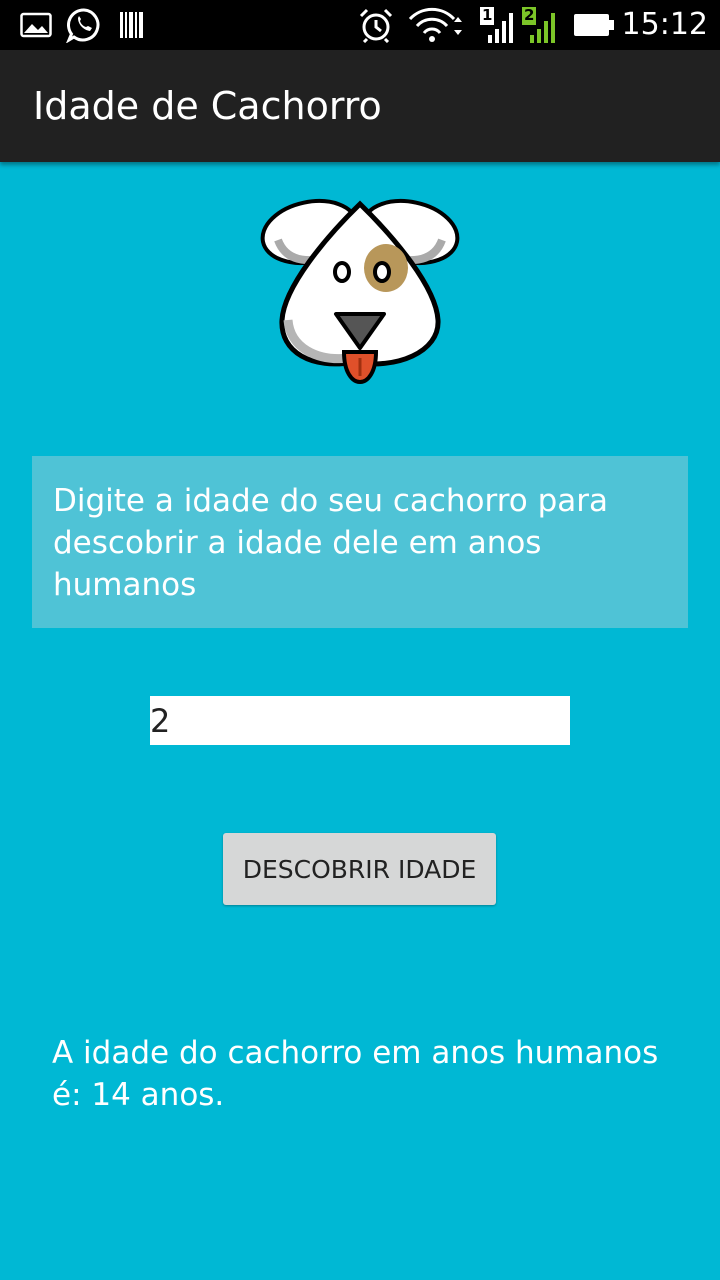 This screenshot has width=720, height=1280. Describe the element at coordinates (36, 25) in the screenshot. I see `gallery-icon` at that location.